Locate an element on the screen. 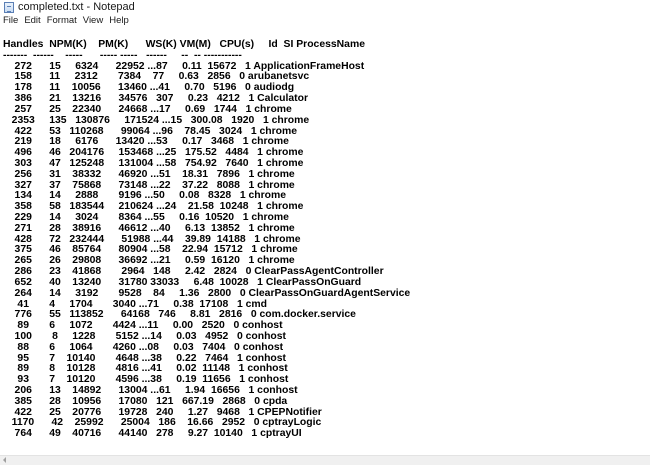  process-line: 88 6 1064 4260 ...08 0.03 7404 0 conhost is located at coordinates (143, 347).